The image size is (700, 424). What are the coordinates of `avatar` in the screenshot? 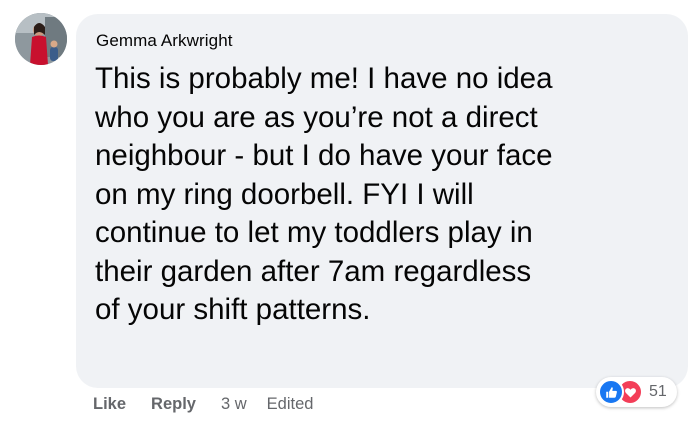 It's located at (41, 39).